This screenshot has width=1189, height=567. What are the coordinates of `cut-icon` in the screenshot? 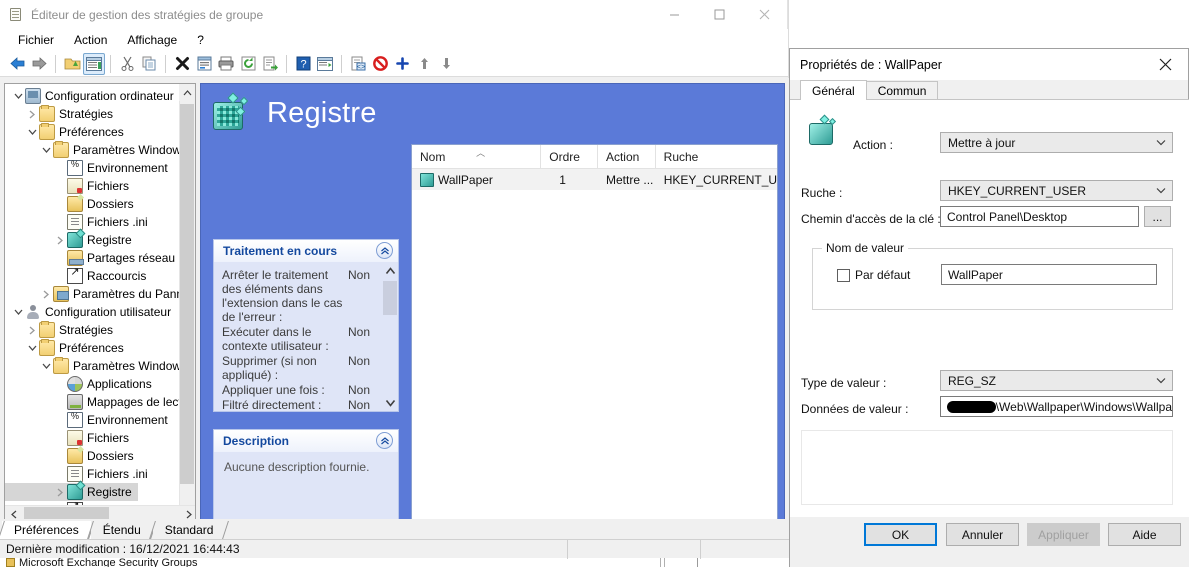 It's located at (127, 64).